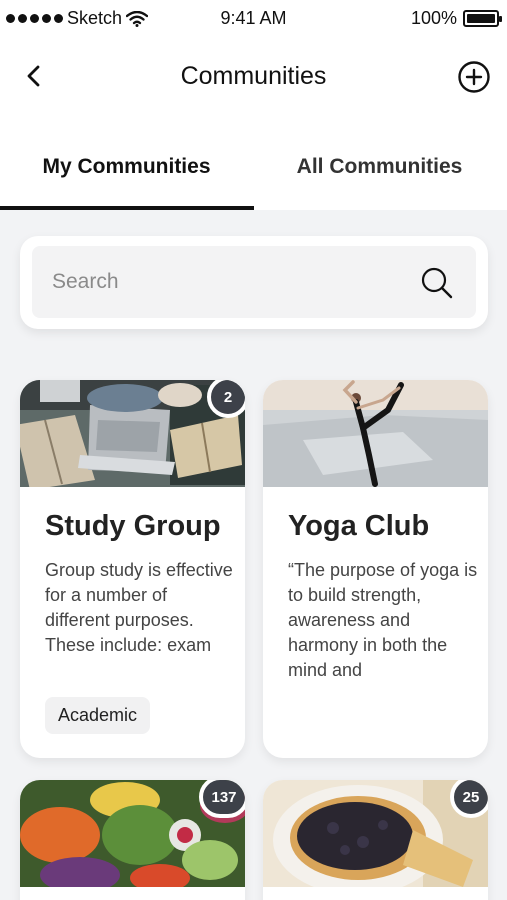 This screenshot has width=507, height=900. What do you see at coordinates (133, 526) in the screenshot?
I see `card-title: Study Group` at bounding box center [133, 526].